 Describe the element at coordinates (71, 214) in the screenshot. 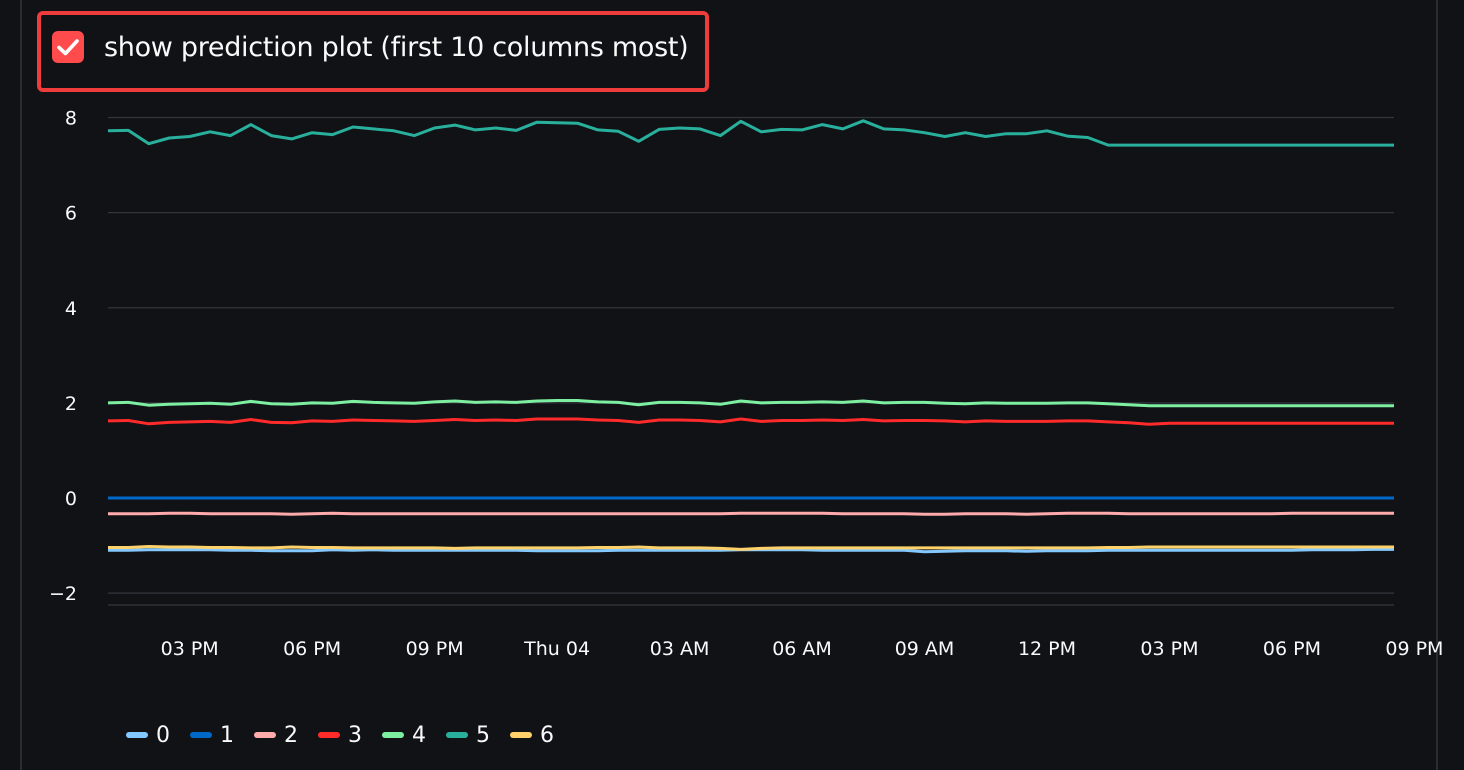

I see `y-tick-label: 6` at that location.